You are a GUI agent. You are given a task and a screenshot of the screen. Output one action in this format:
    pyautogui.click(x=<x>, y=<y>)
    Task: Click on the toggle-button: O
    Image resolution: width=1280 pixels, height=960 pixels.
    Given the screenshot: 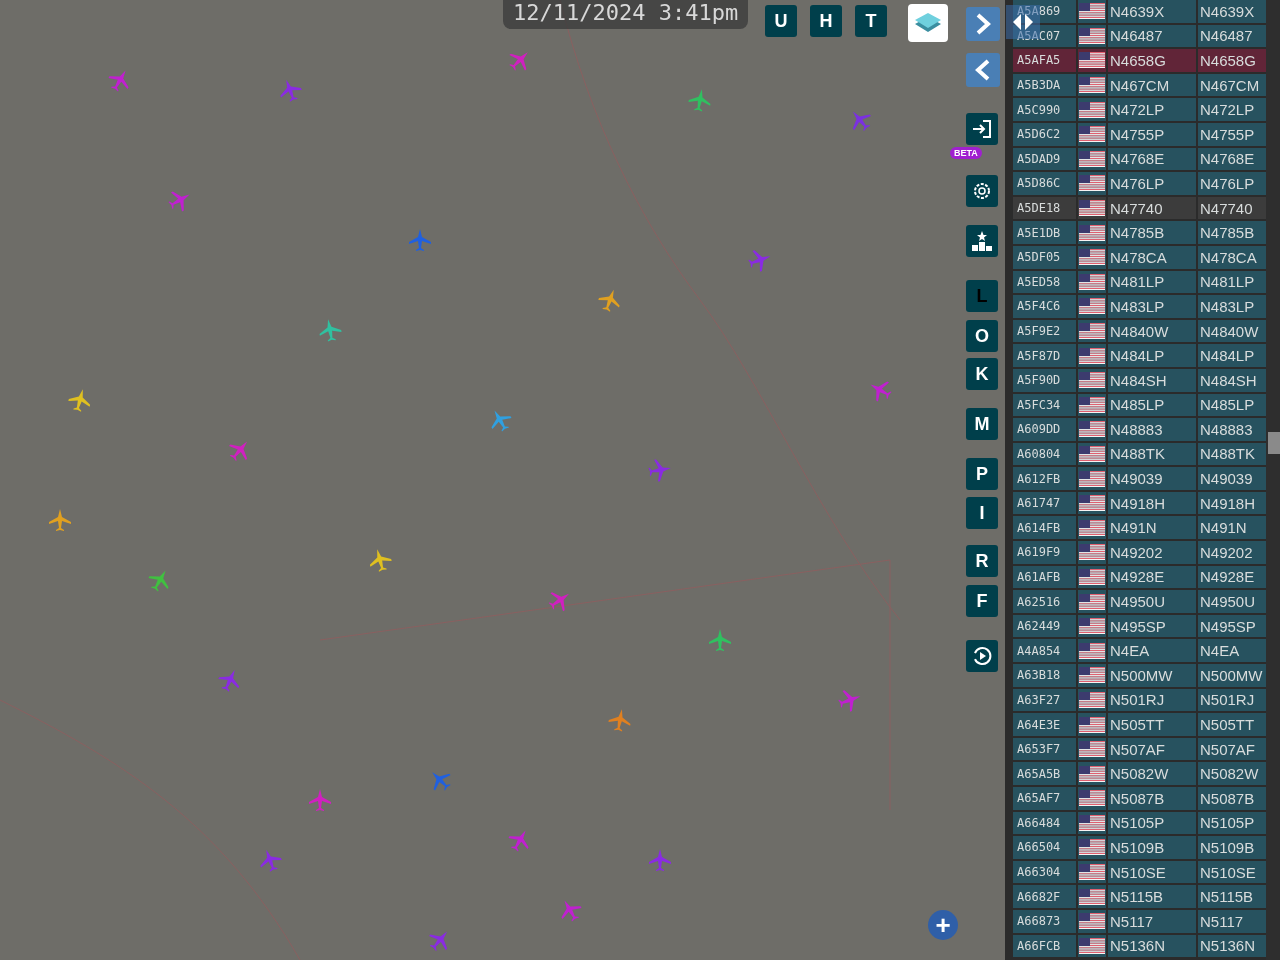 What is the action you would take?
    pyautogui.click(x=982, y=336)
    